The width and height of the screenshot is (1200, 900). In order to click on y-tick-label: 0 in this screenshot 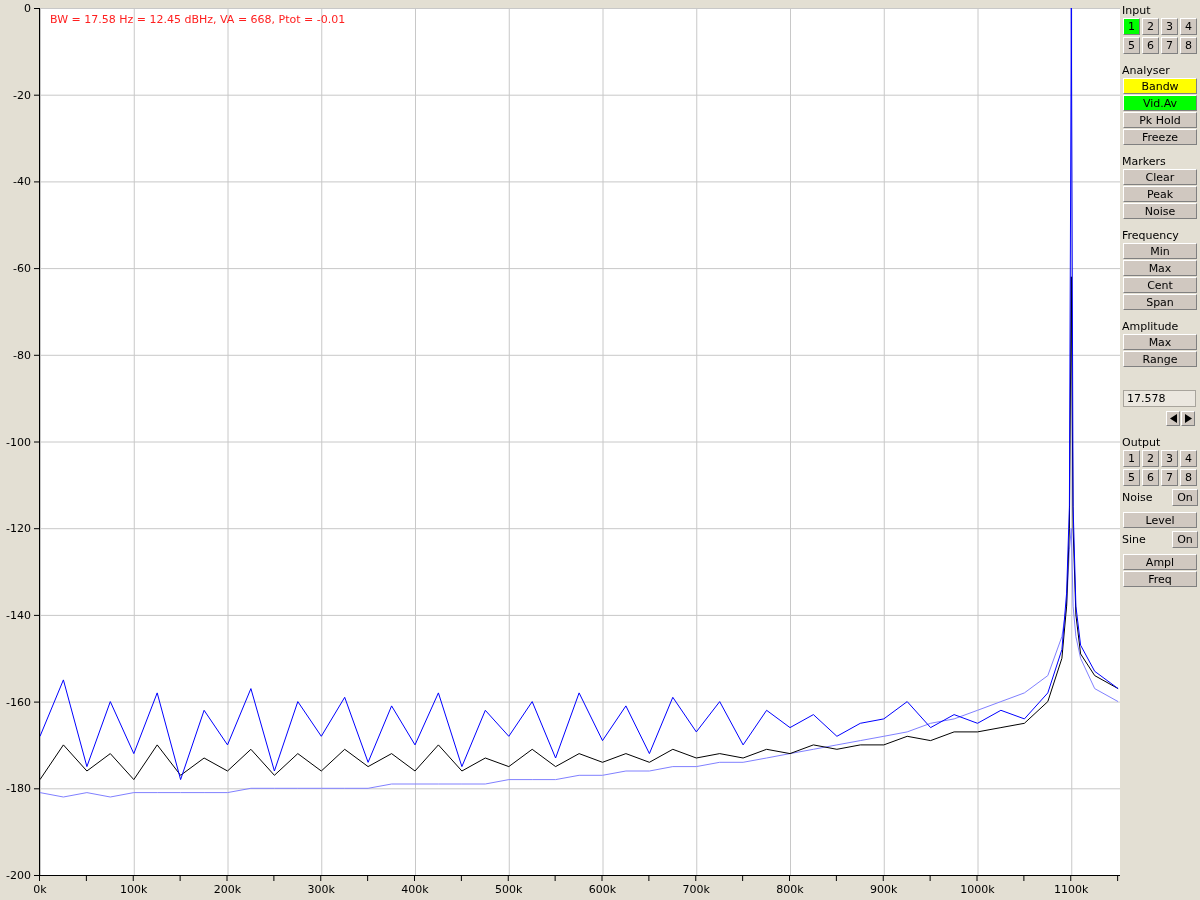, I will do `click(27, 8)`.